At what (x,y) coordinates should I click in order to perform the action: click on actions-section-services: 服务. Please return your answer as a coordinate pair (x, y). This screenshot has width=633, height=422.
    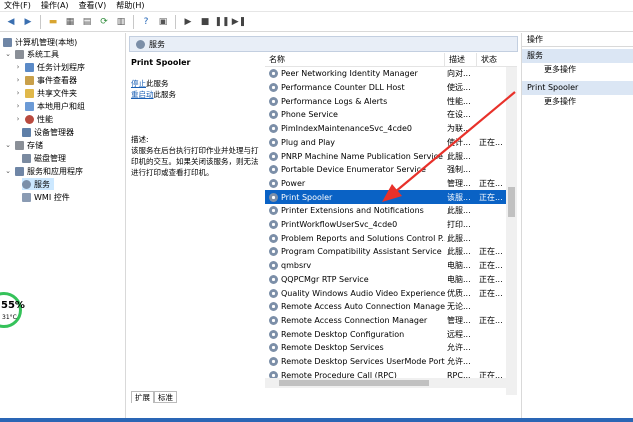
    Looking at the image, I should click on (577, 56).